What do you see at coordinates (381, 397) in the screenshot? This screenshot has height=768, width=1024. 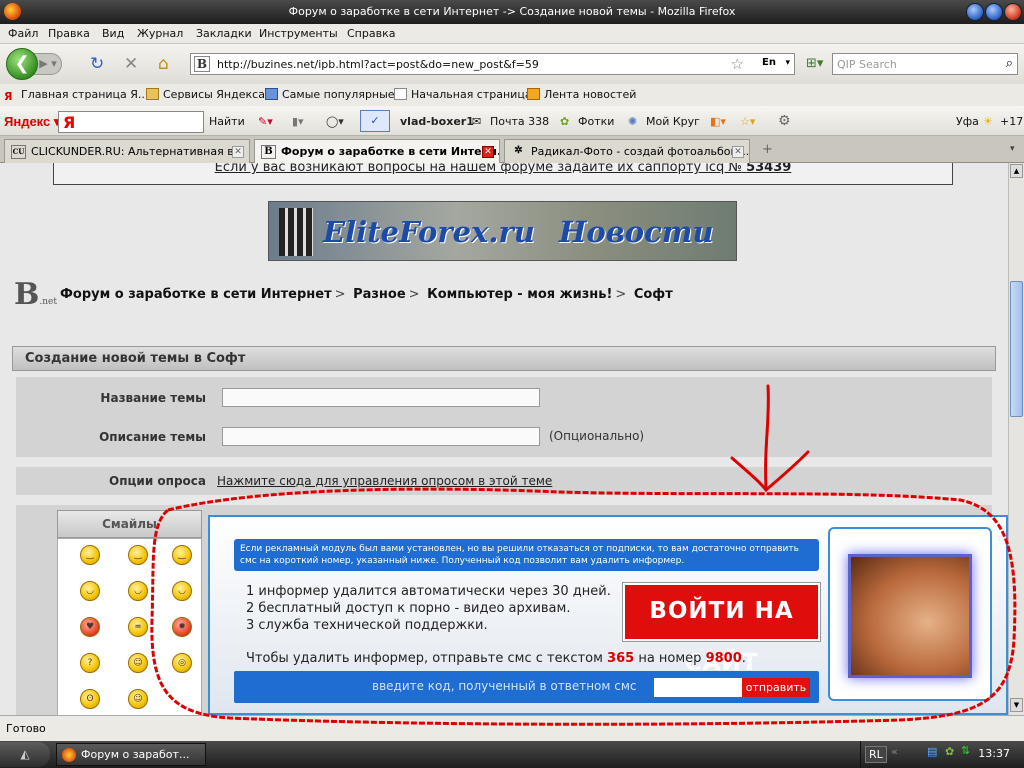 I see `topic-title-input` at bounding box center [381, 397].